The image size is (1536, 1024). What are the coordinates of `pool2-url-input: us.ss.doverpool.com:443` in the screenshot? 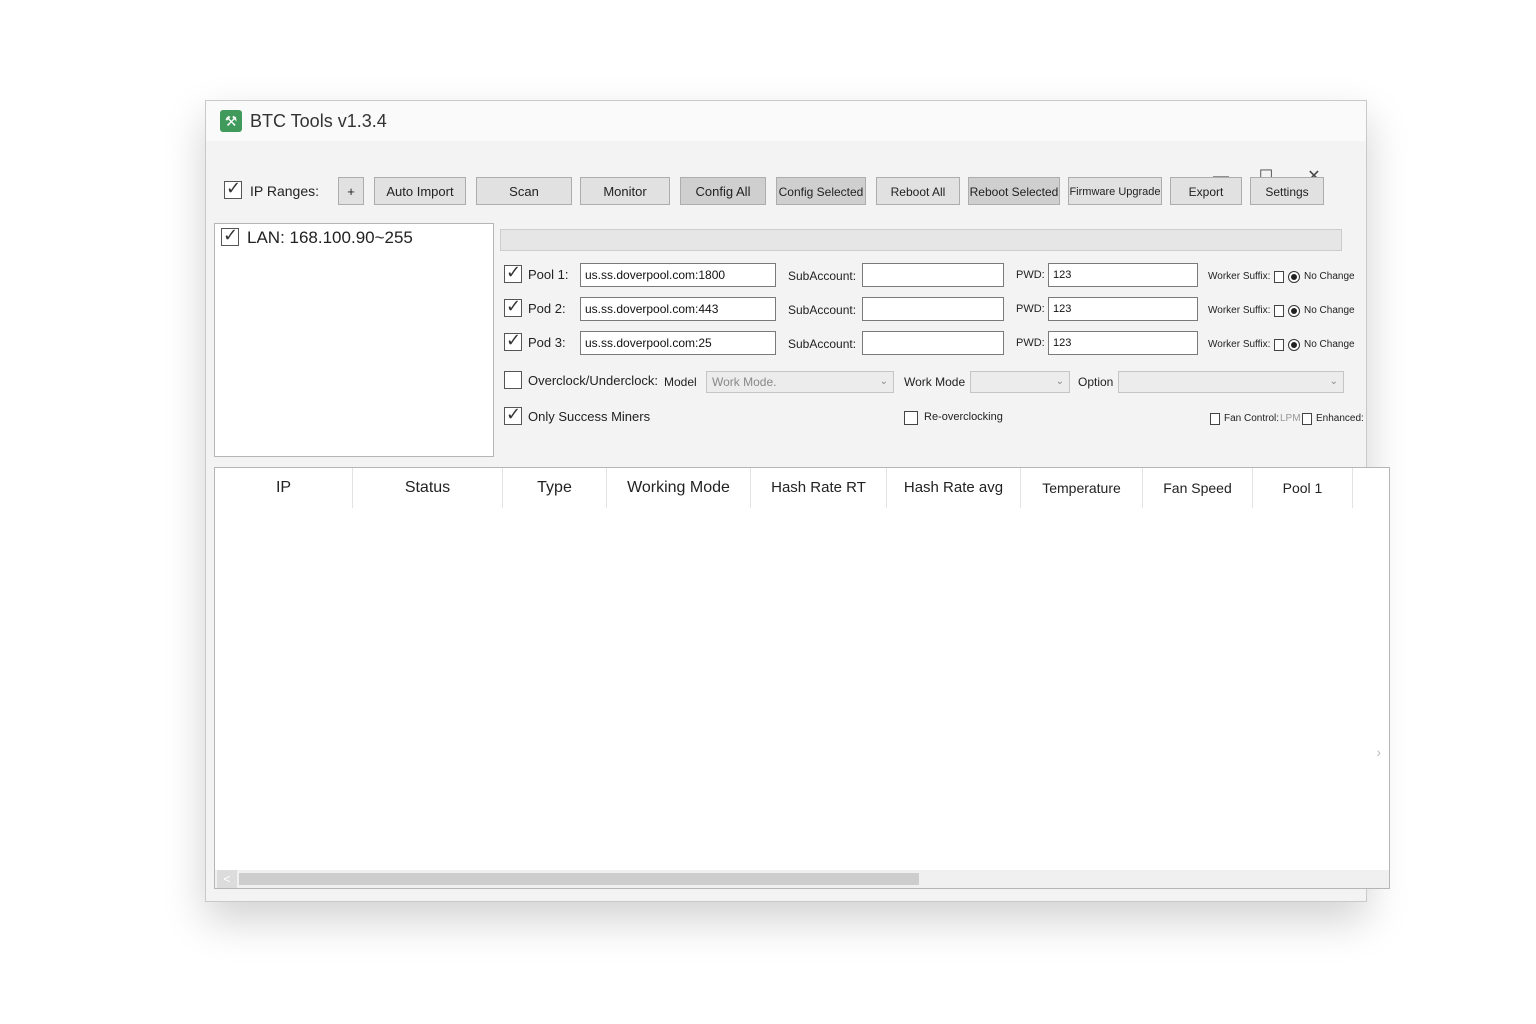 It's located at (678, 309).